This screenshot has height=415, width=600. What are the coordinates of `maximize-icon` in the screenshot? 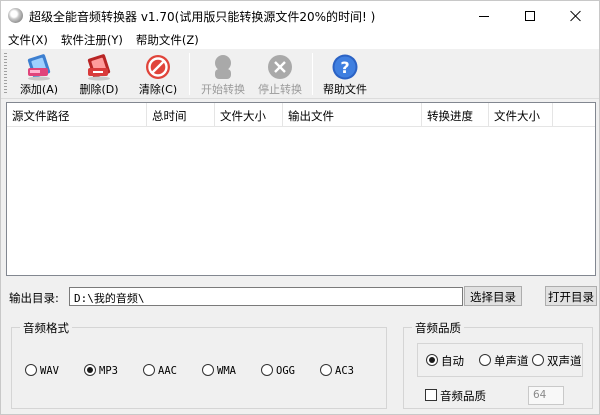 It's located at (530, 16).